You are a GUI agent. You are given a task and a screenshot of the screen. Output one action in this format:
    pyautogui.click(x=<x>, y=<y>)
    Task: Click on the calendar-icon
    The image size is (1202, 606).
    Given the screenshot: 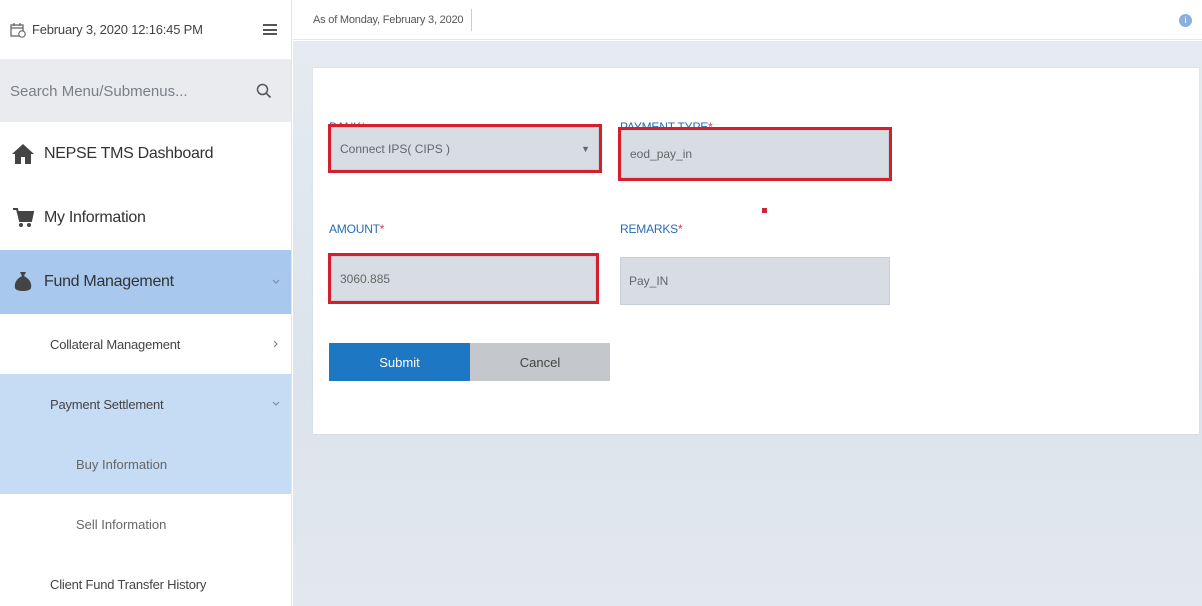 What is the action you would take?
    pyautogui.click(x=18, y=30)
    